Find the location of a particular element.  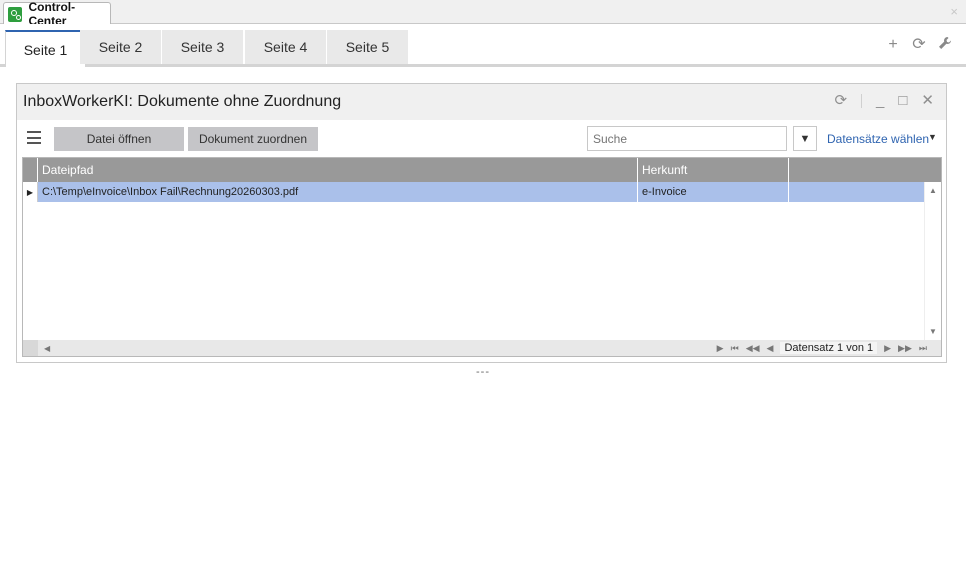

select-records-link: Datensätze wählen is located at coordinates (878, 139).